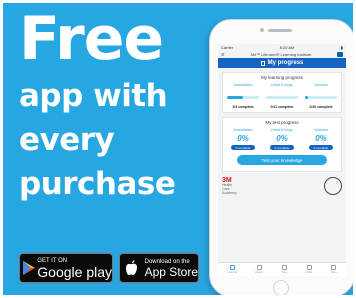 The height and width of the screenshot is (298, 356). Describe the element at coordinates (91, 39) in the screenshot. I see `headline-free: Free` at that location.